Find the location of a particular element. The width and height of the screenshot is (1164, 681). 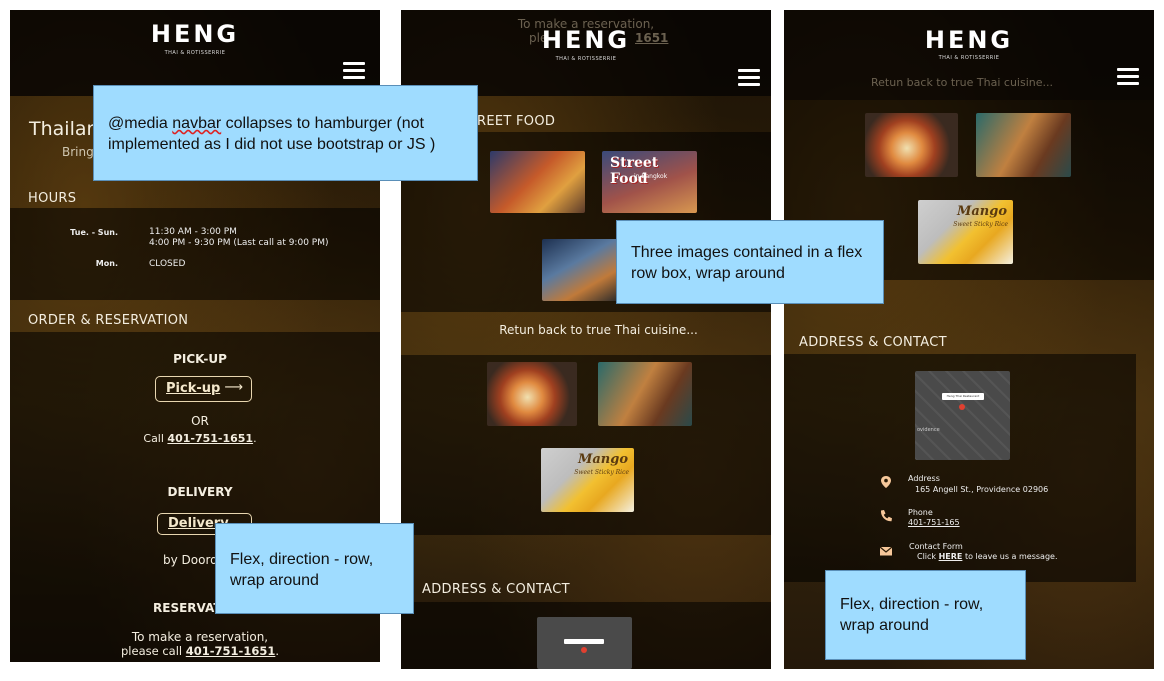

location-pin-icon is located at coordinates (886, 482).